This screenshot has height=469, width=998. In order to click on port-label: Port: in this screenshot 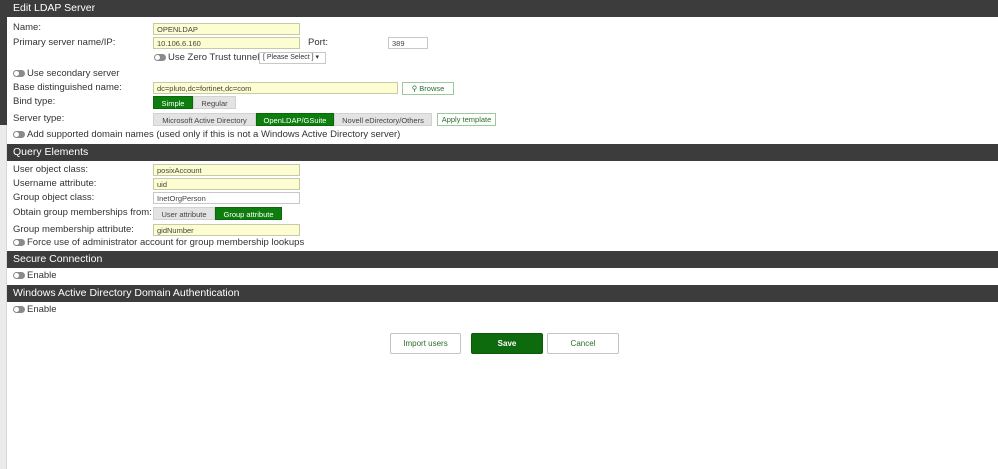, I will do `click(318, 42)`.